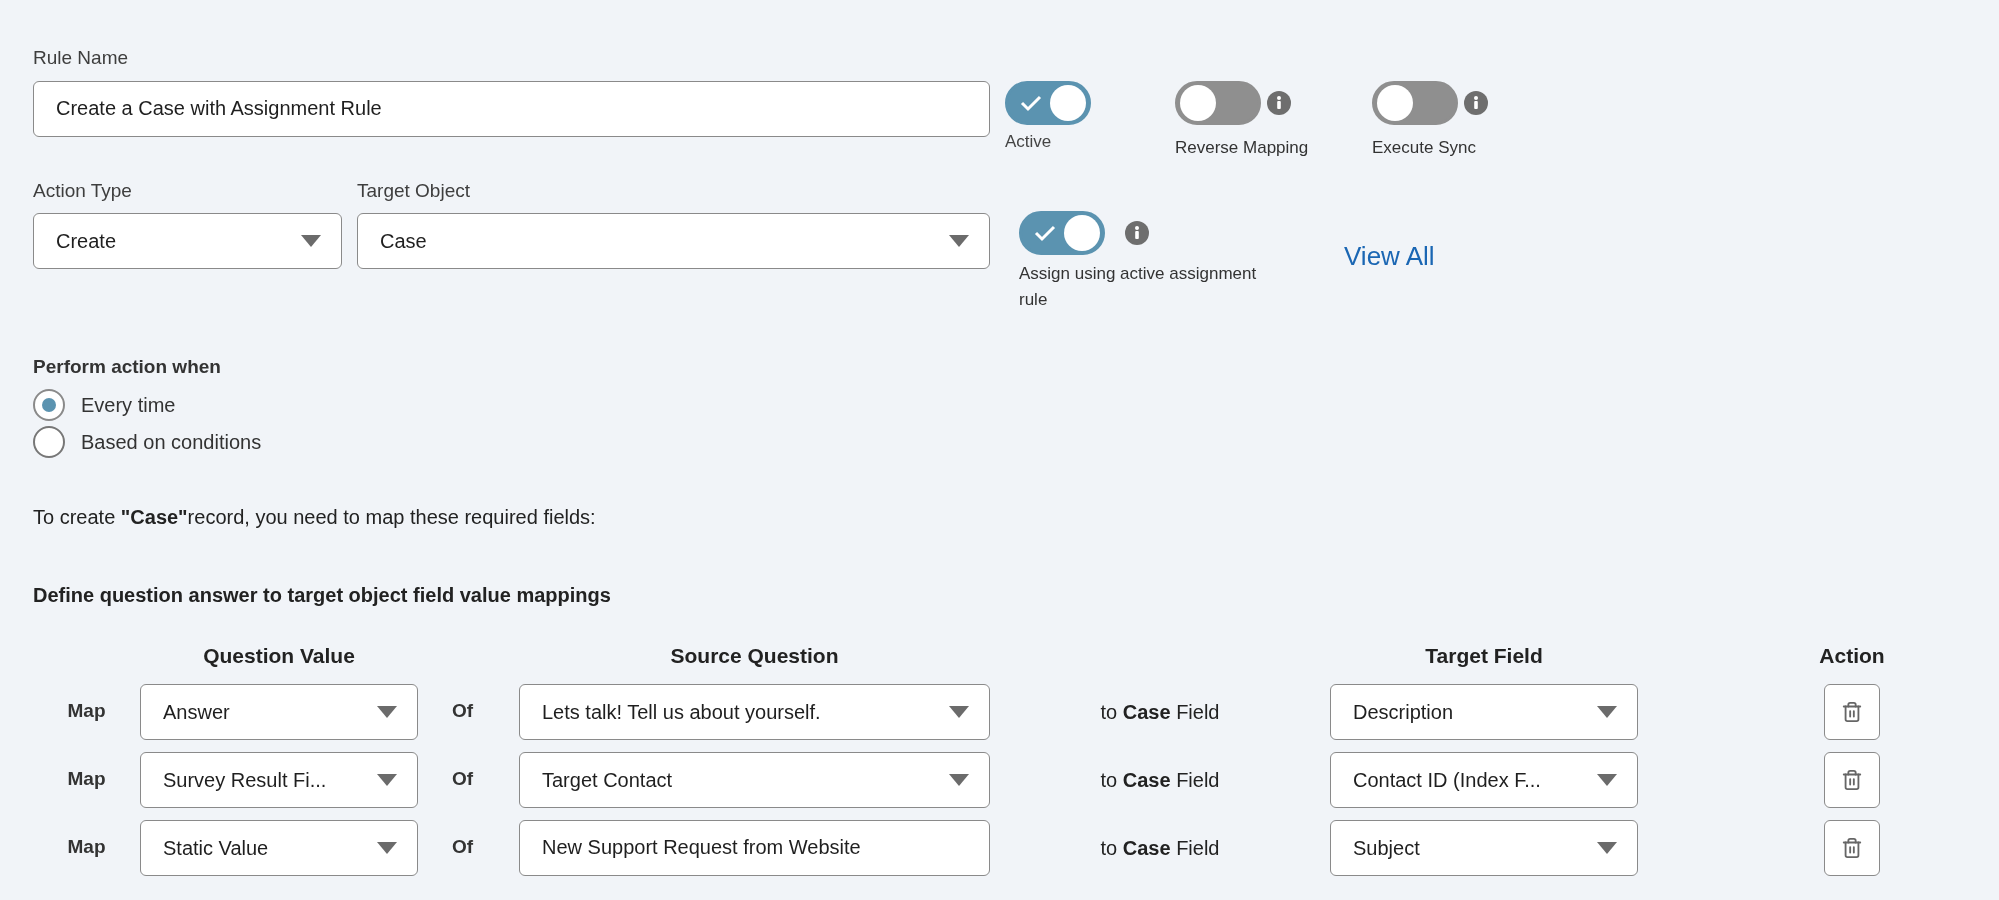 The image size is (1999, 900). What do you see at coordinates (127, 366) in the screenshot?
I see `section-title: Perform action when` at bounding box center [127, 366].